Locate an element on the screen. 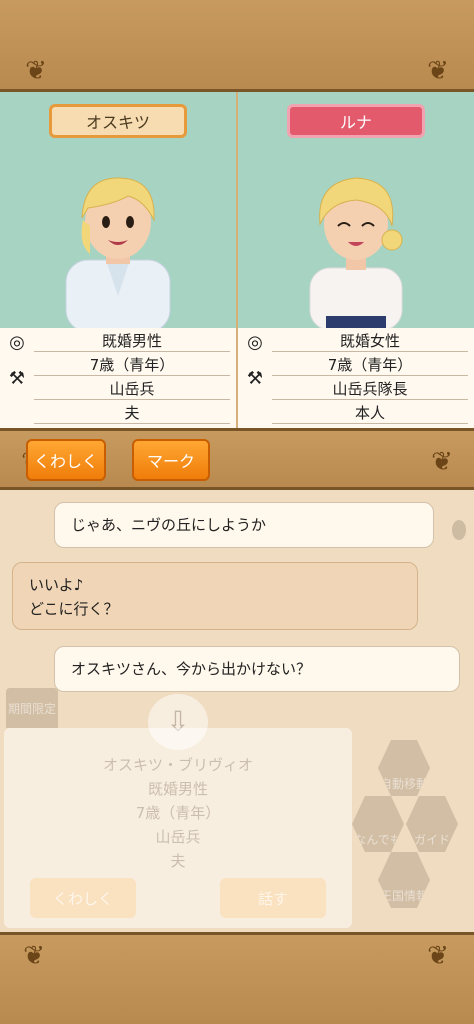  female-avatar is located at coordinates (356, 252).